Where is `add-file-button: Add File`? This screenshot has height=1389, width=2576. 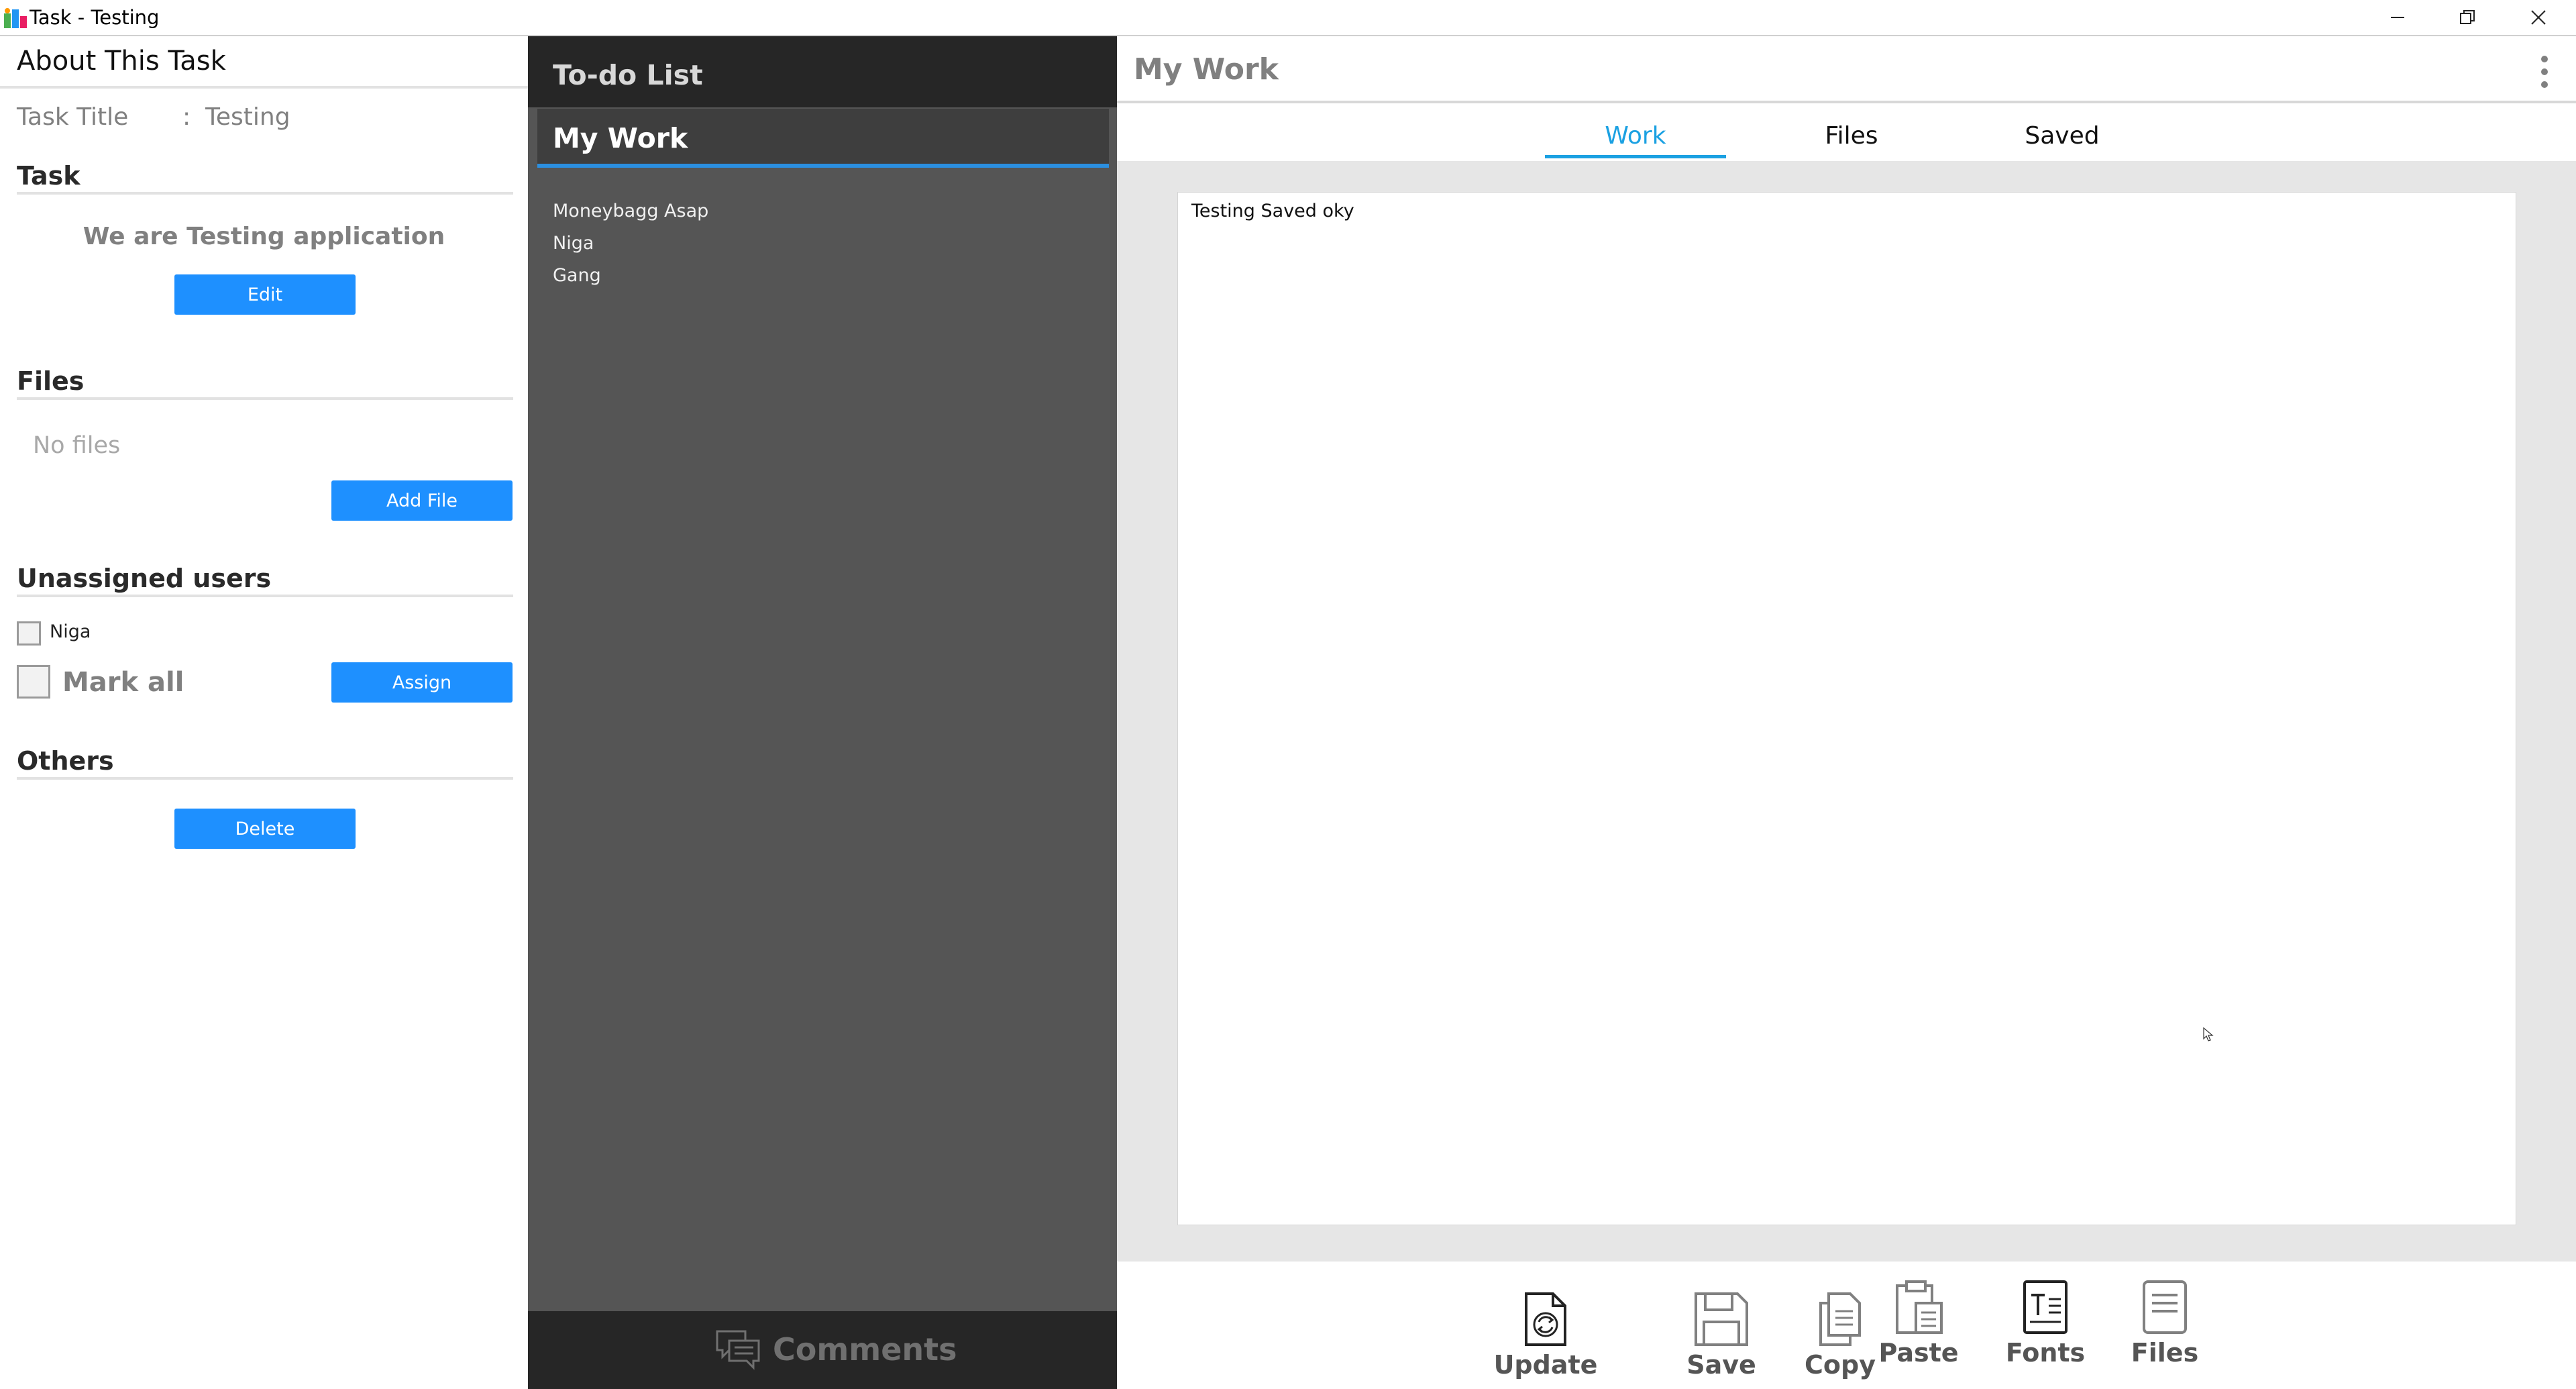
add-file-button: Add File is located at coordinates (422, 501).